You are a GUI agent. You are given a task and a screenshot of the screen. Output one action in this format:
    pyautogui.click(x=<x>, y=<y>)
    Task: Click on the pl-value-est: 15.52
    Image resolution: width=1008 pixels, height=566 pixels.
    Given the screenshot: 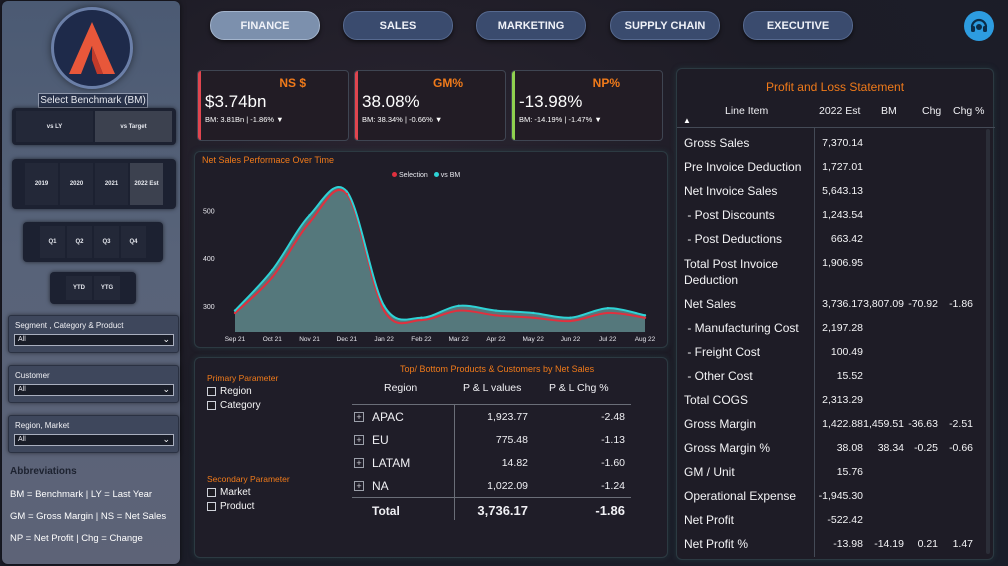 What is the action you would take?
    pyautogui.click(x=849, y=376)
    